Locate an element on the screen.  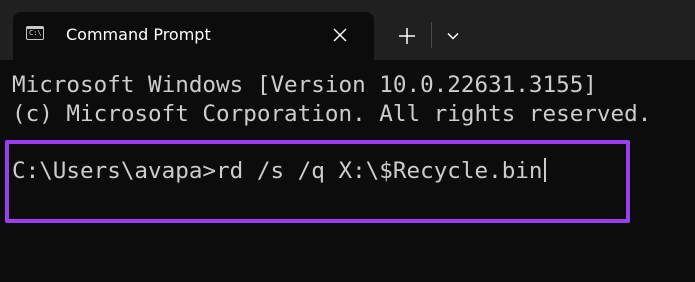
command-prompt-icon: C:\ is located at coordinates (35, 33).